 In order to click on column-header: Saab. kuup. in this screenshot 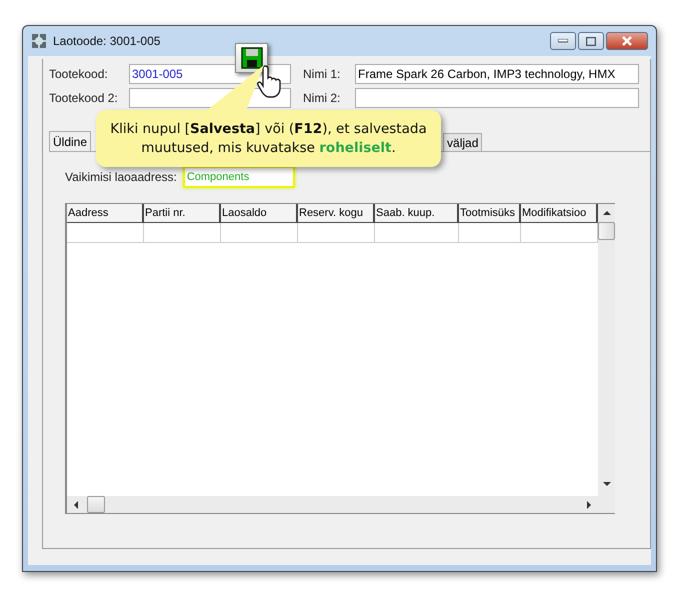, I will do `click(417, 213)`.